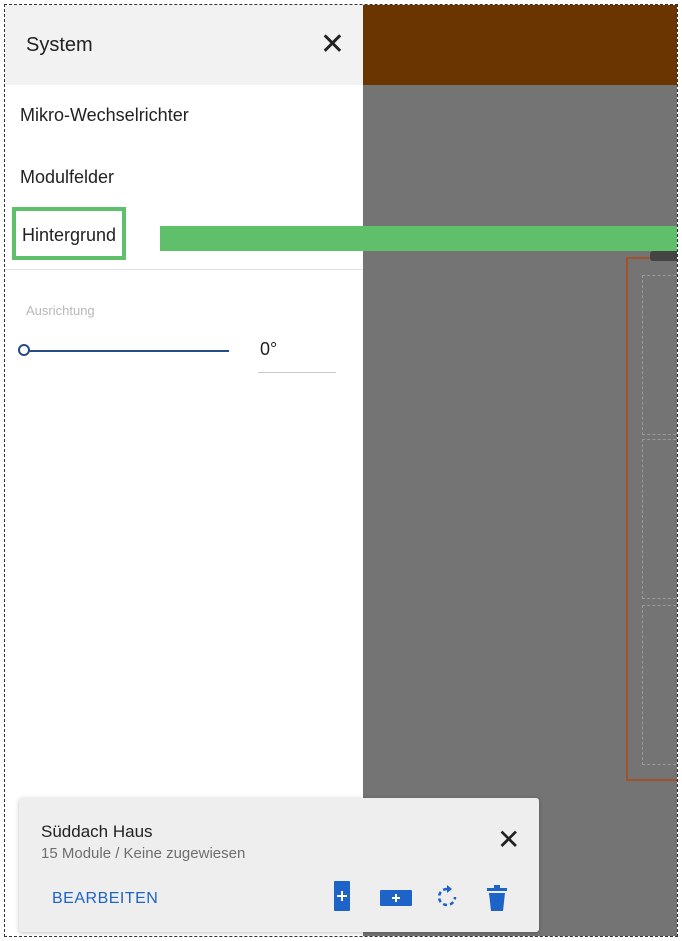  Describe the element at coordinates (69, 233) in the screenshot. I see `menu-item-hintergrund: Hintergrund` at that location.